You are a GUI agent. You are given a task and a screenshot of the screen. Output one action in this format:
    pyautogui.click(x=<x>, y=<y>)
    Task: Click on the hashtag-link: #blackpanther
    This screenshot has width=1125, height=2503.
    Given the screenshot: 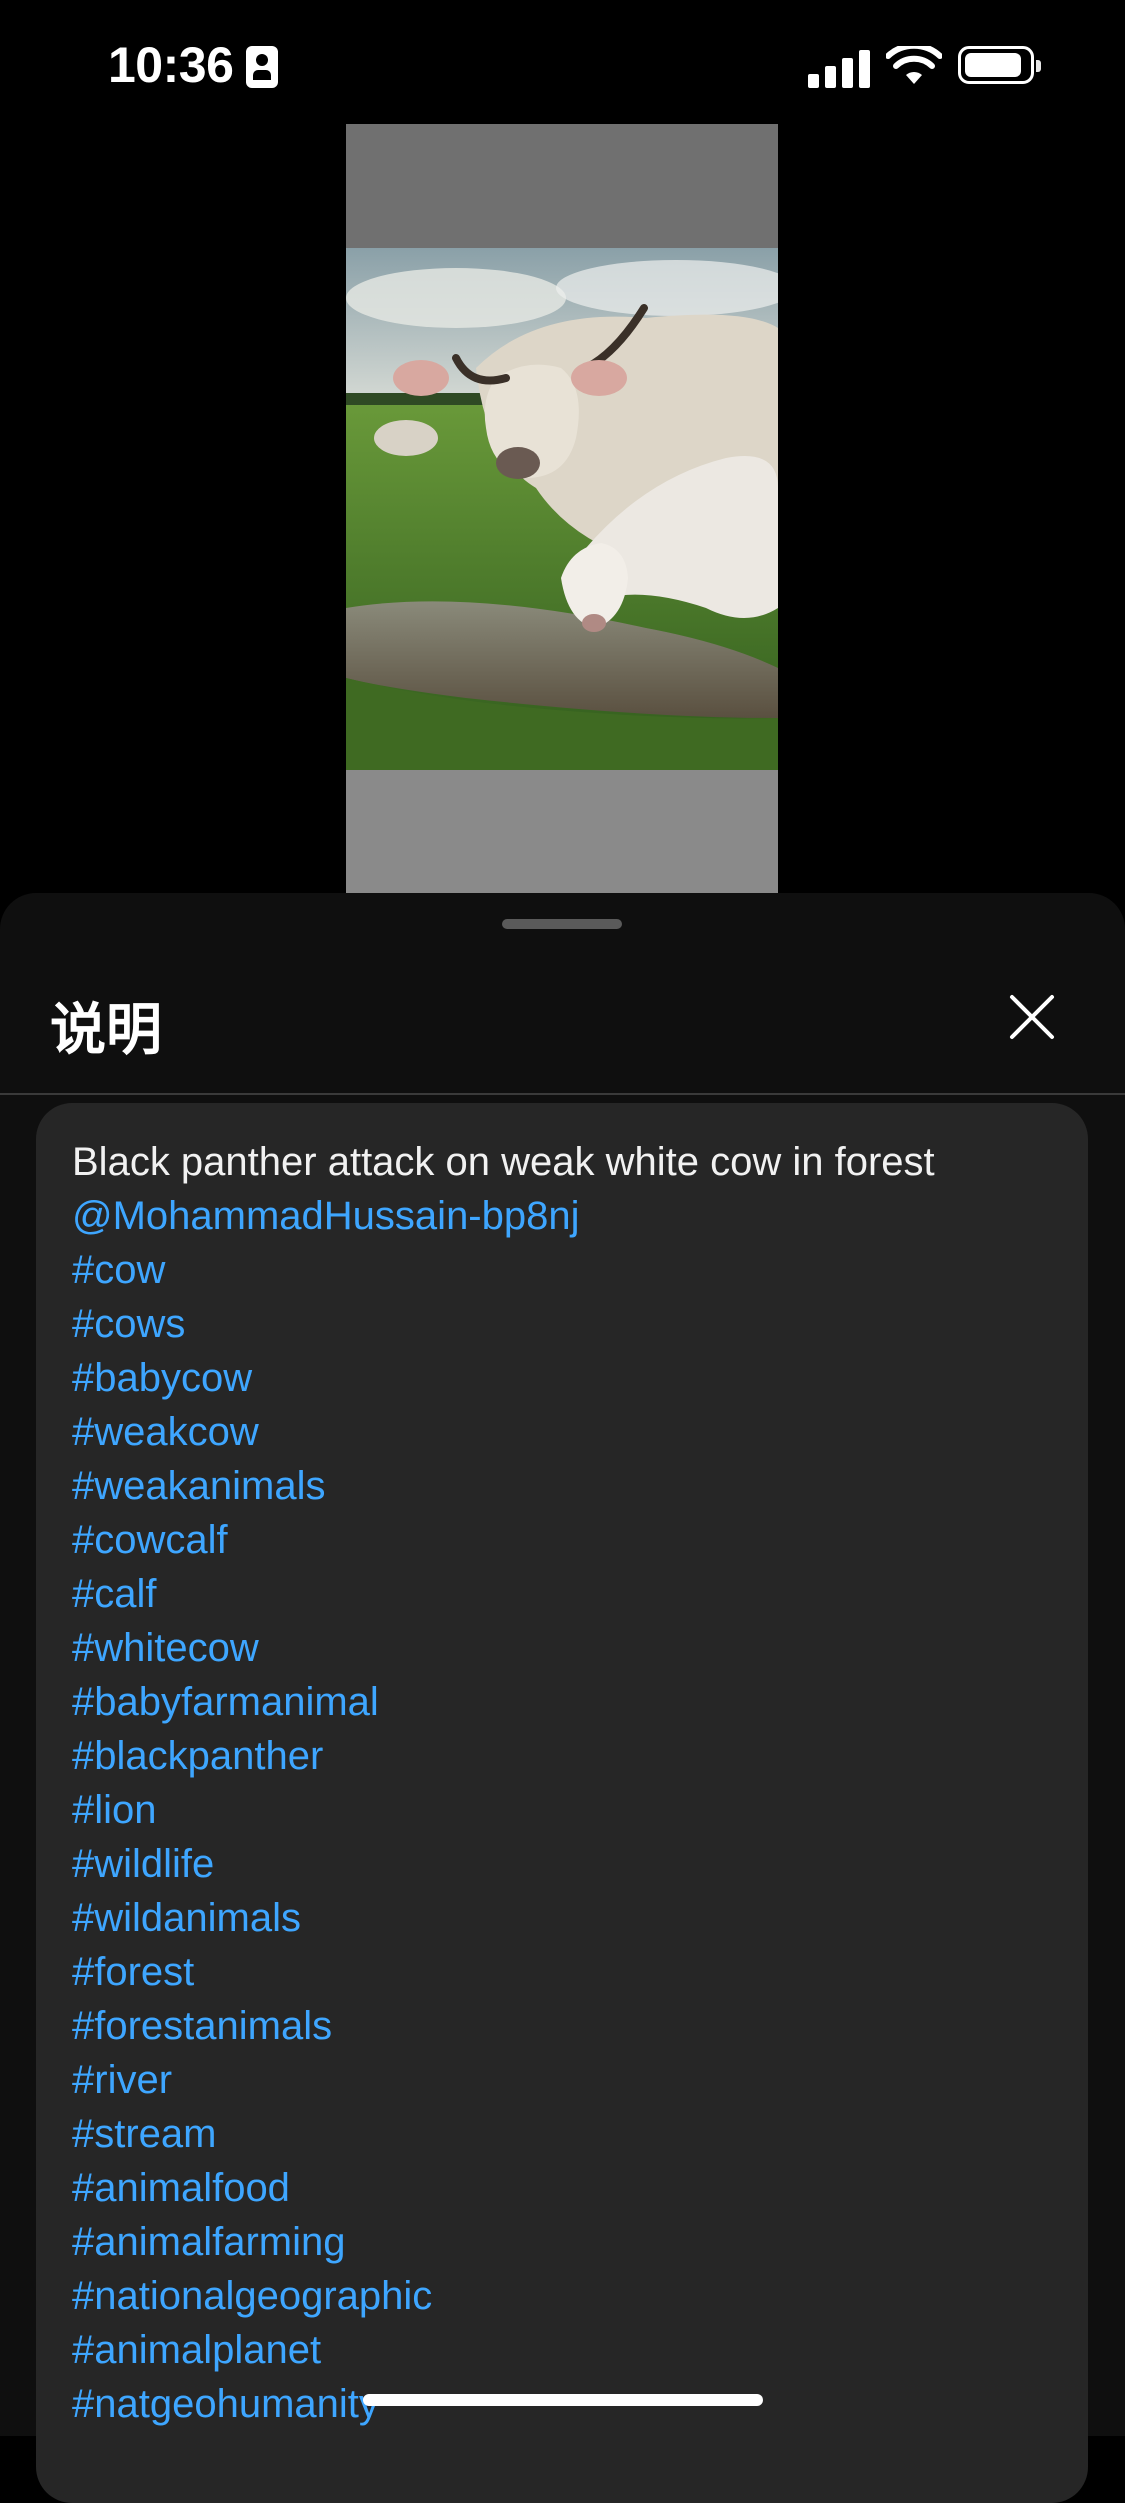 What is the action you would take?
    pyautogui.click(x=567, y=1756)
    